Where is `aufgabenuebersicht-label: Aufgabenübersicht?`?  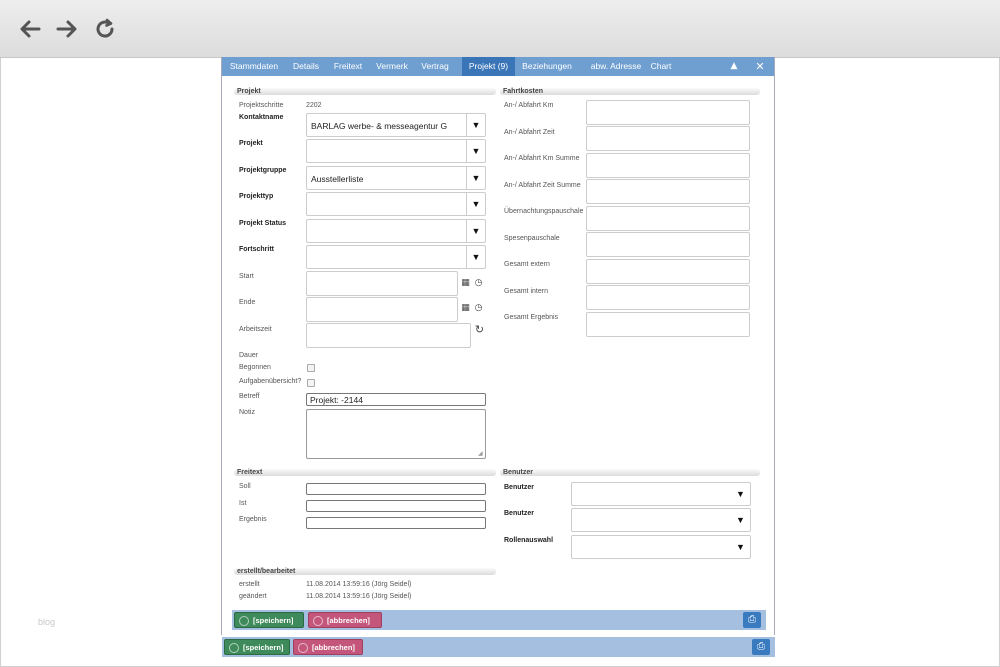 aufgabenuebersicht-label: Aufgabenübersicht? is located at coordinates (270, 381).